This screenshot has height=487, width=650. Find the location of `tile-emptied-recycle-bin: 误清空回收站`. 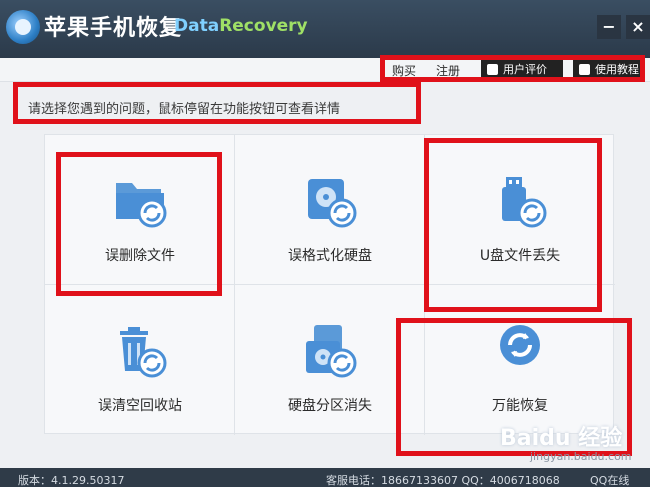

tile-emptied-recycle-bin: 误清空回收站 is located at coordinates (140, 360).